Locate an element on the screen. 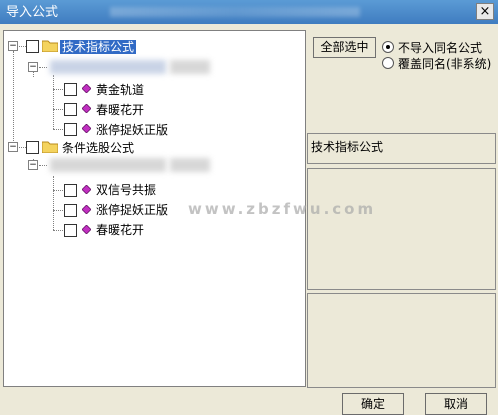 The image size is (498, 415). cancel-button: 取消 is located at coordinates (456, 404).